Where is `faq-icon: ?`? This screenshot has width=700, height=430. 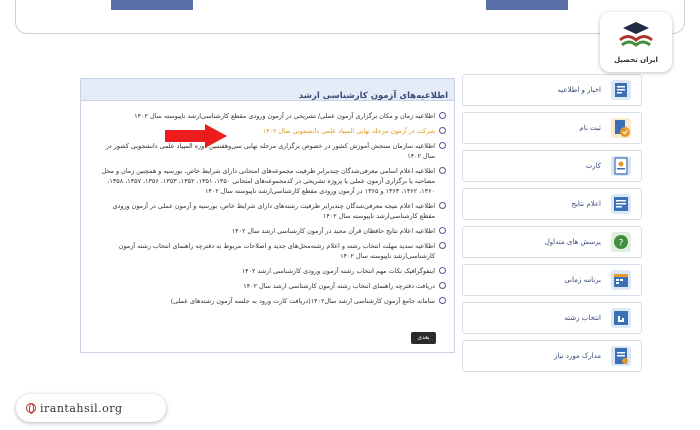
faq-icon: ? is located at coordinates (621, 242).